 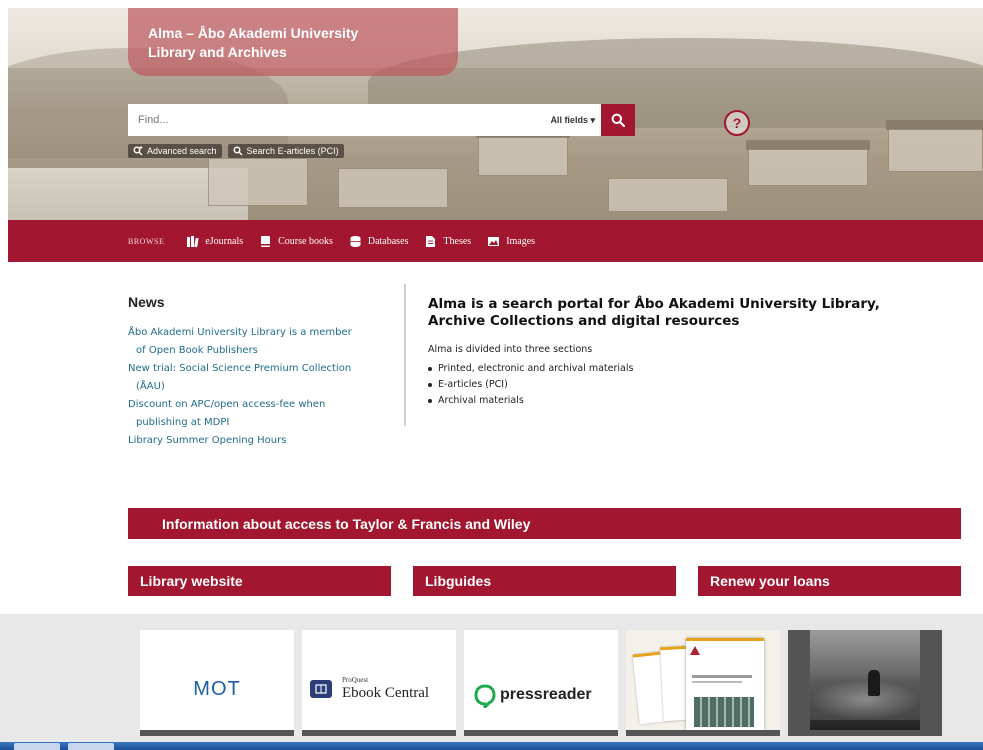 What do you see at coordinates (737, 123) in the screenshot?
I see `help-button: ?` at bounding box center [737, 123].